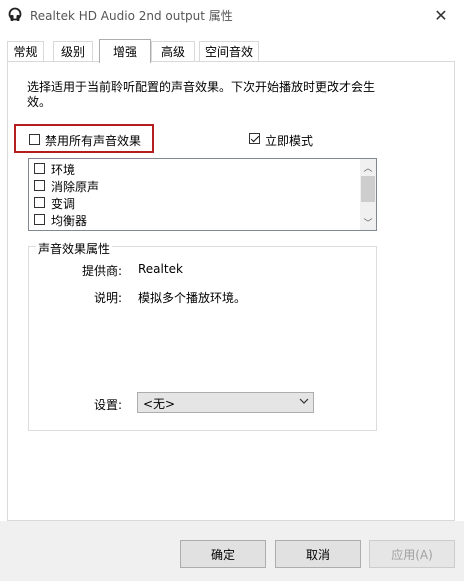  Describe the element at coordinates (107, 405) in the screenshot. I see `settings-label: 设置:` at that location.